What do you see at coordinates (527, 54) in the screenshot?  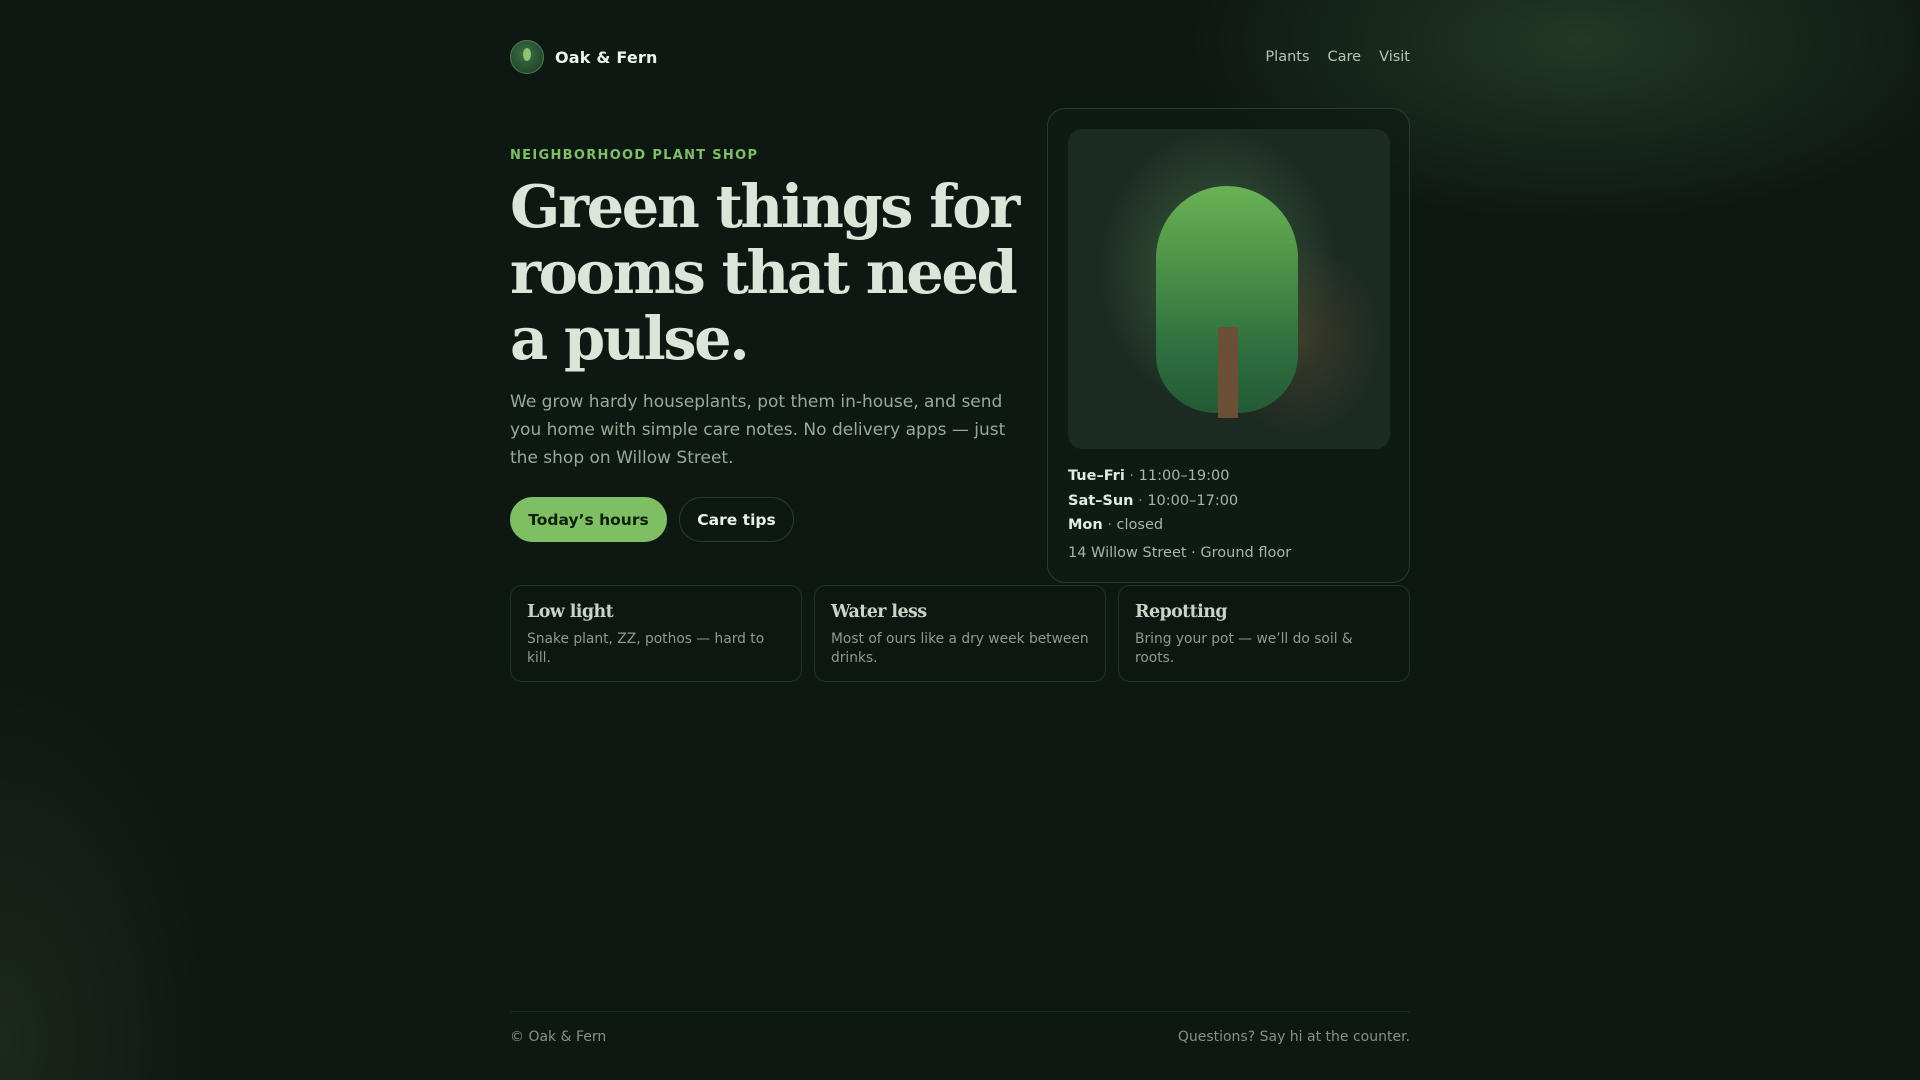 I see `leaf-shape` at bounding box center [527, 54].